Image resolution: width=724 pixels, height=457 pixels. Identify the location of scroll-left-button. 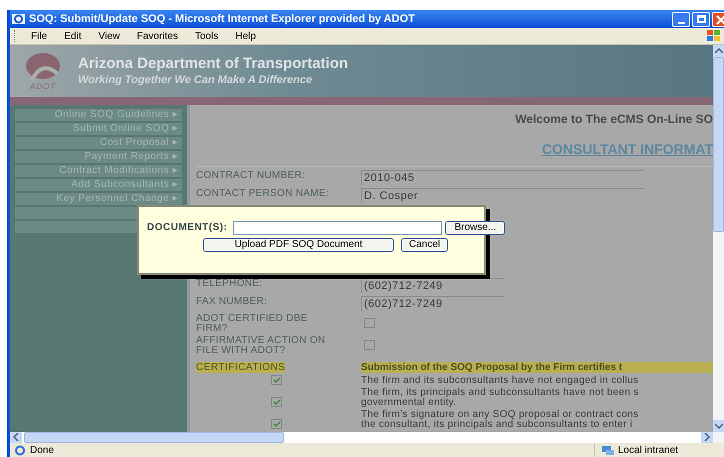
(16, 437).